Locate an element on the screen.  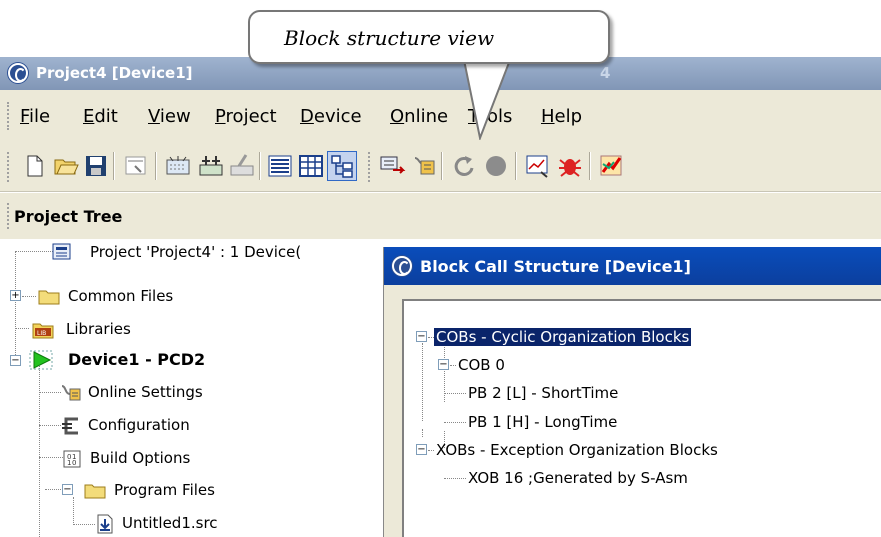
stop-icon is located at coordinates (496, 166).